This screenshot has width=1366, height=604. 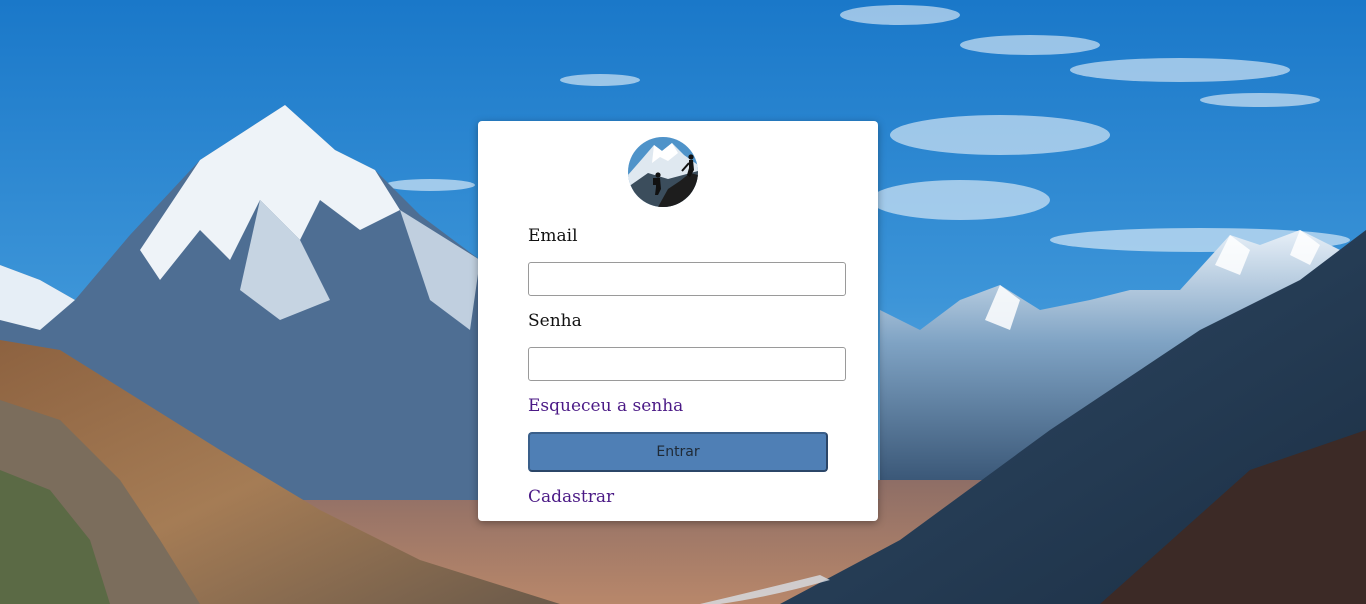 I want to click on forgot-password-link: Esqueceu a senha, so click(x=605, y=406).